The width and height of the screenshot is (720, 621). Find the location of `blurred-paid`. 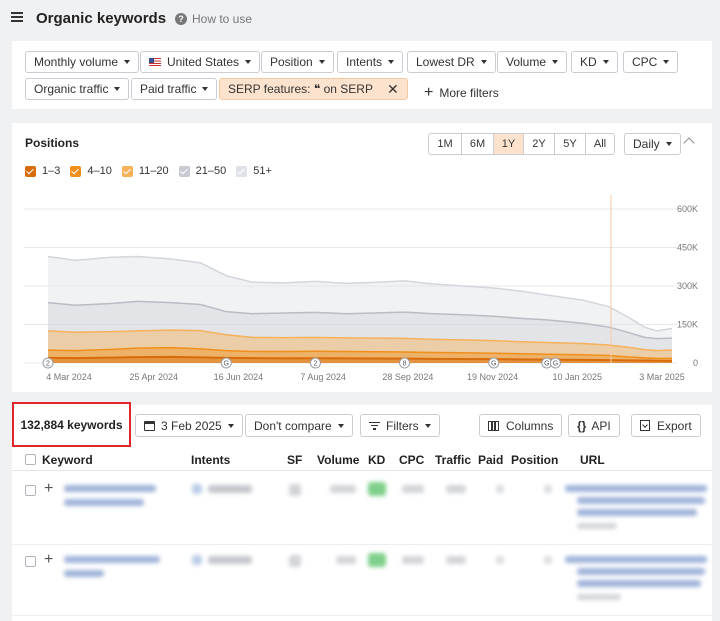

blurred-paid is located at coordinates (500, 560).